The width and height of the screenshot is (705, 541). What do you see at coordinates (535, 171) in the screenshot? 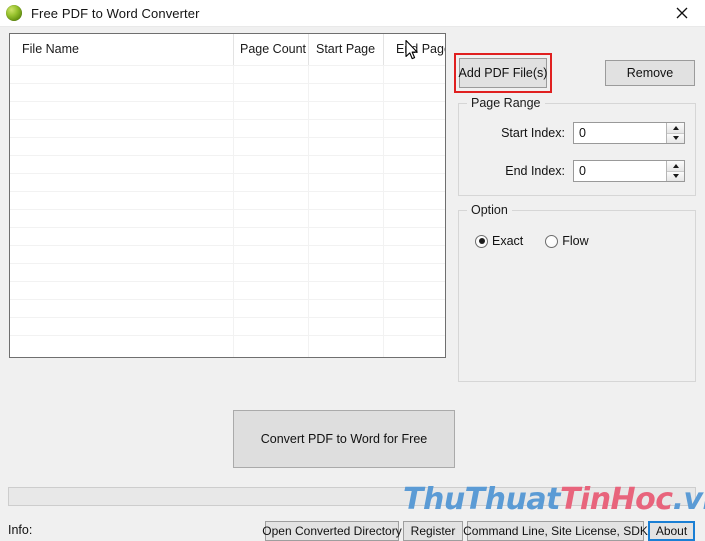
I see `end-index-label: End Index:` at bounding box center [535, 171].